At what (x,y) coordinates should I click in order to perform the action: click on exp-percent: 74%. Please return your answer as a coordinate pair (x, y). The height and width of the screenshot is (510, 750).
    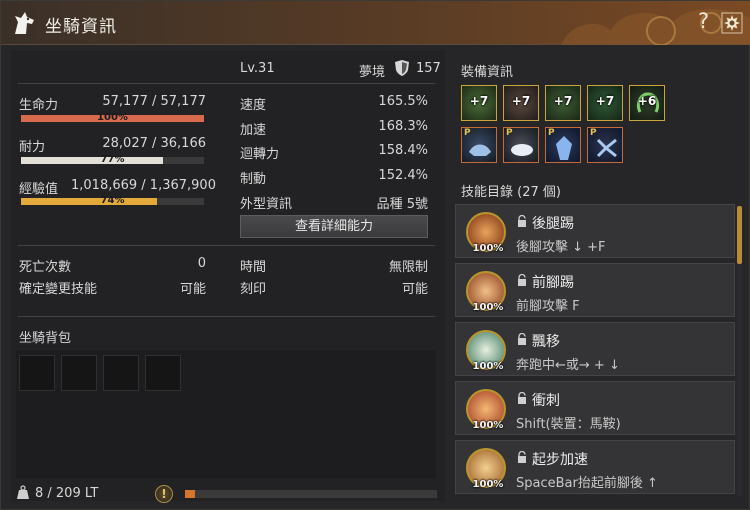
    Looking at the image, I should click on (112, 200).